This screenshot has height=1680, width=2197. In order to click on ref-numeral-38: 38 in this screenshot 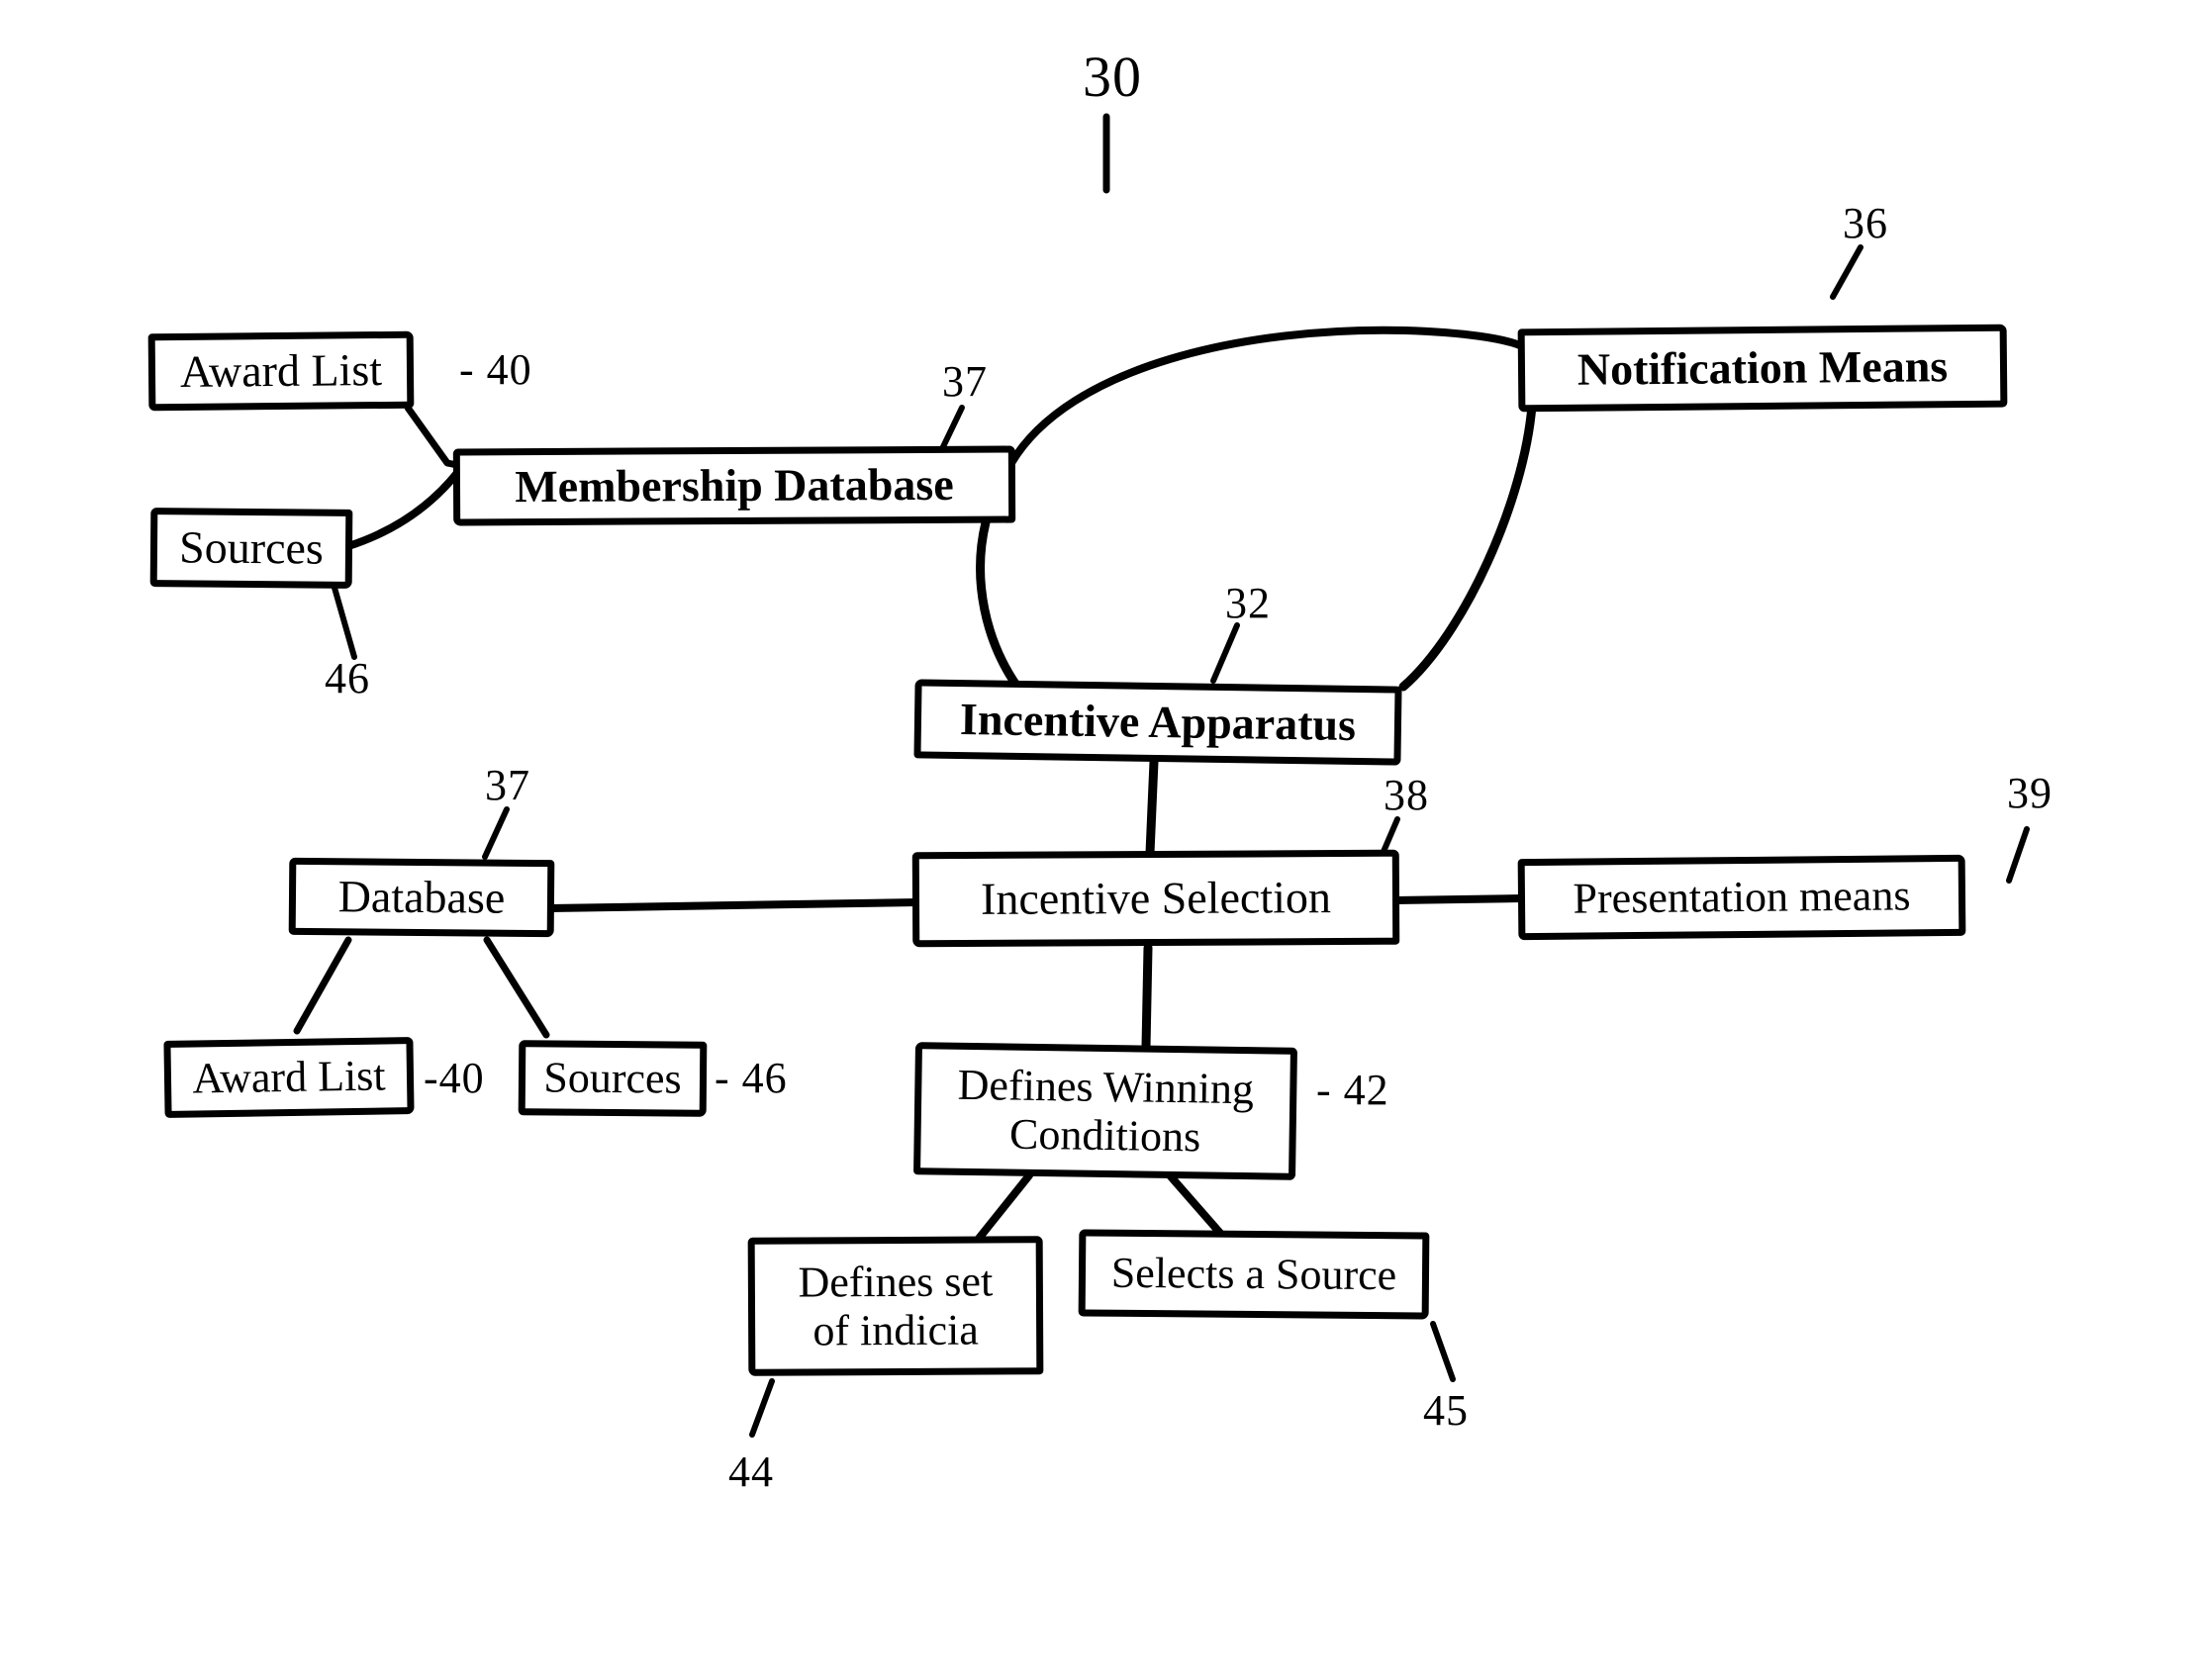, I will do `click(1406, 795)`.